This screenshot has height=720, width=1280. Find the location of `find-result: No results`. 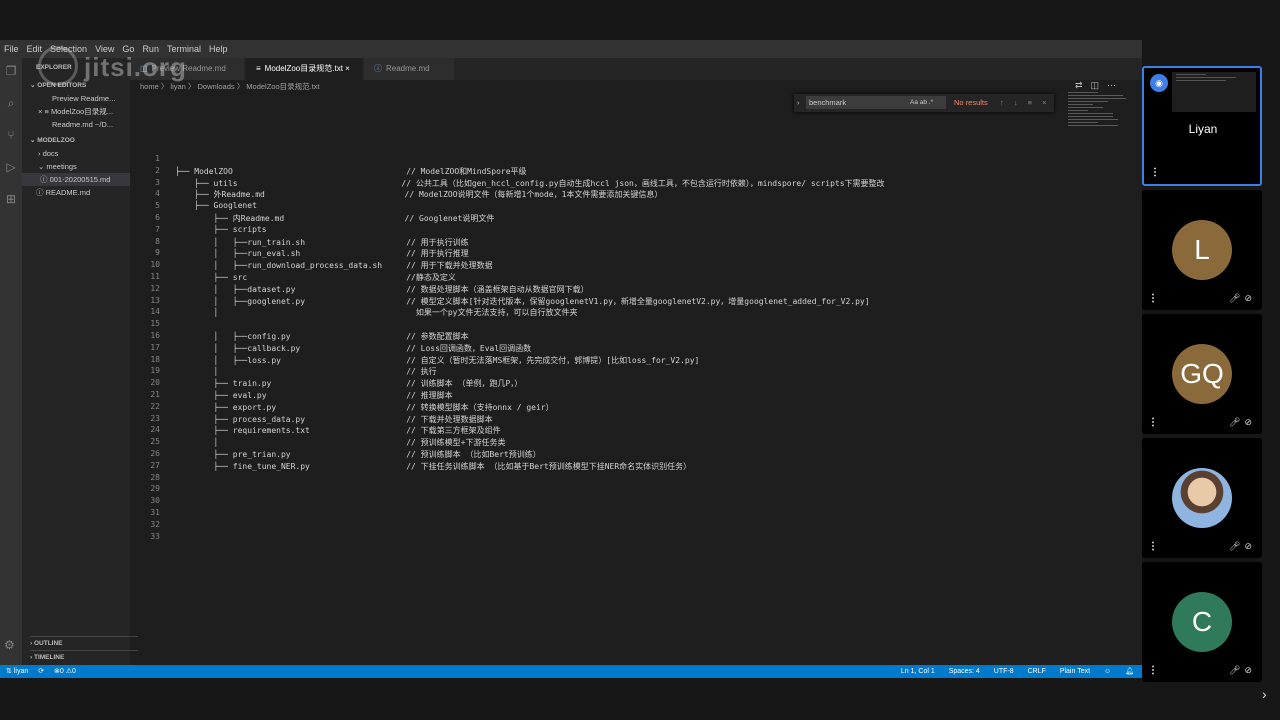

find-result: No results is located at coordinates (971, 102).